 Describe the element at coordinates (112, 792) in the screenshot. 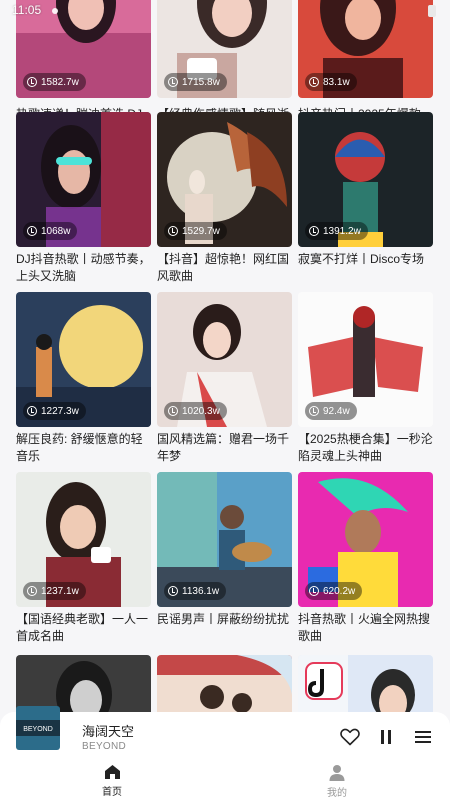

I see `tab-home-label: 首页` at that location.